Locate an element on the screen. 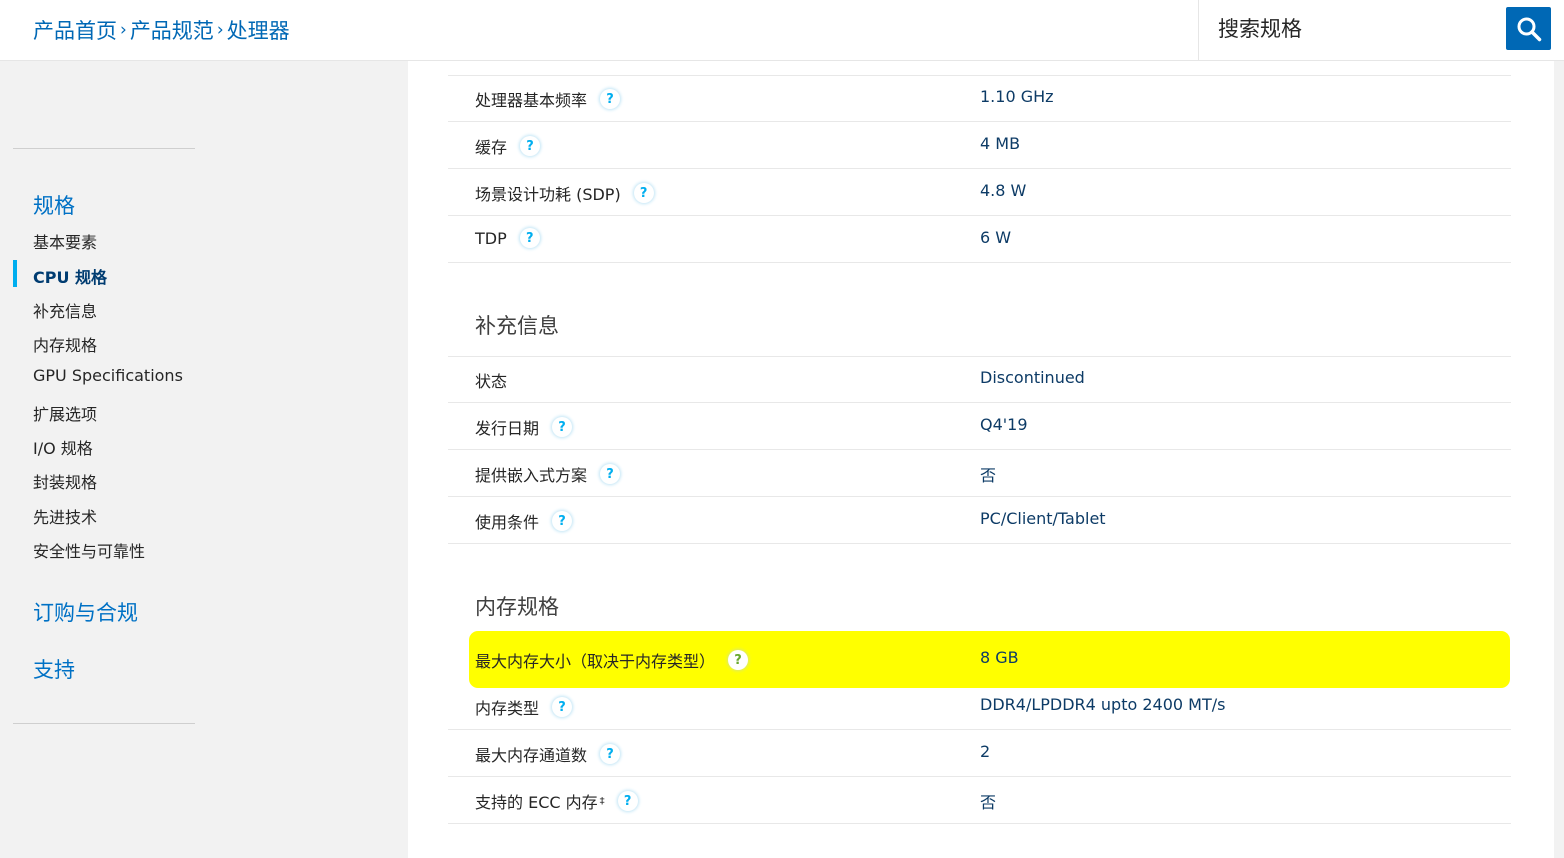  spec-row-status: 状态 Discontinued is located at coordinates (979, 379).